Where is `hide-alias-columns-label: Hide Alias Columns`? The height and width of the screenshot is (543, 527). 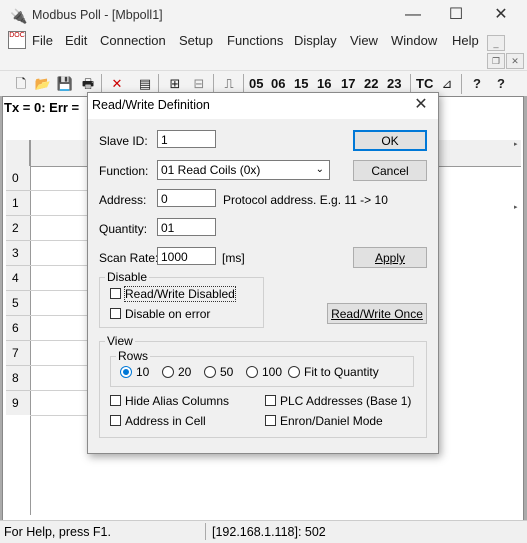 hide-alias-columns-label: Hide Alias Columns is located at coordinates (177, 401).